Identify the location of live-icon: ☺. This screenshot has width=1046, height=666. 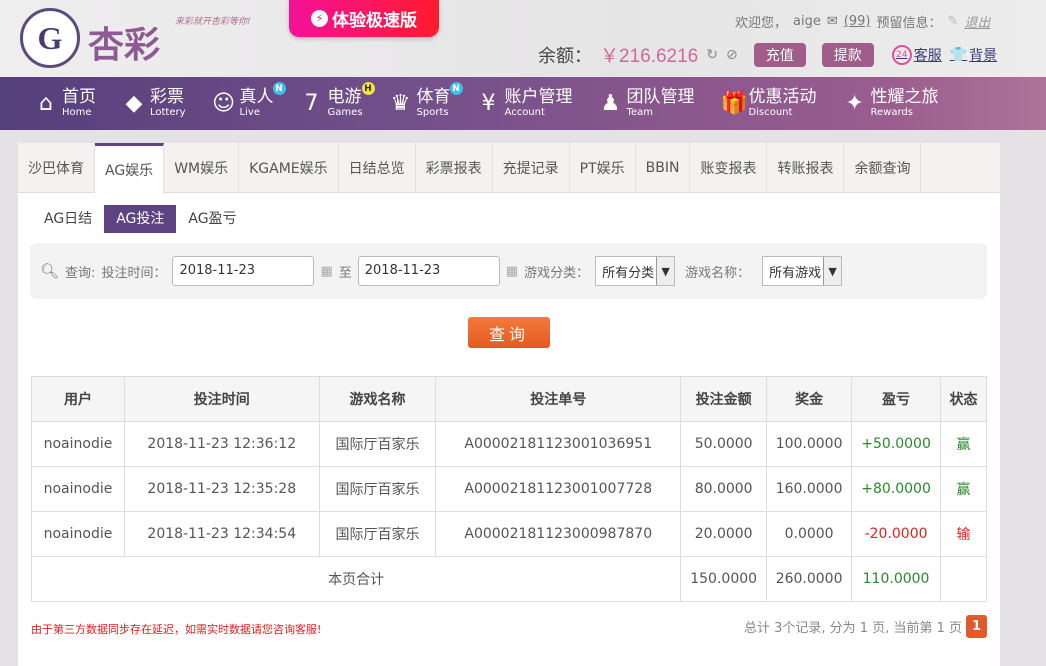
(224, 103).